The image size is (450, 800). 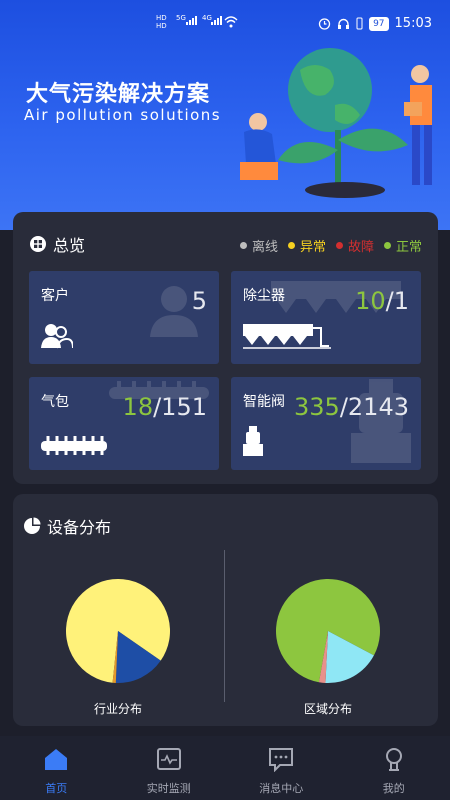 What do you see at coordinates (330, 245) in the screenshot?
I see `status-legend: 离线 异常 故障 正常` at bounding box center [330, 245].